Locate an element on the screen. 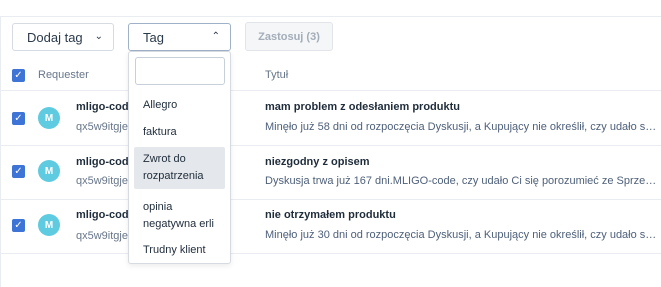 Image resolution: width=661 pixels, height=287 pixels. select-all-checkbox: ✓ is located at coordinates (18, 75).